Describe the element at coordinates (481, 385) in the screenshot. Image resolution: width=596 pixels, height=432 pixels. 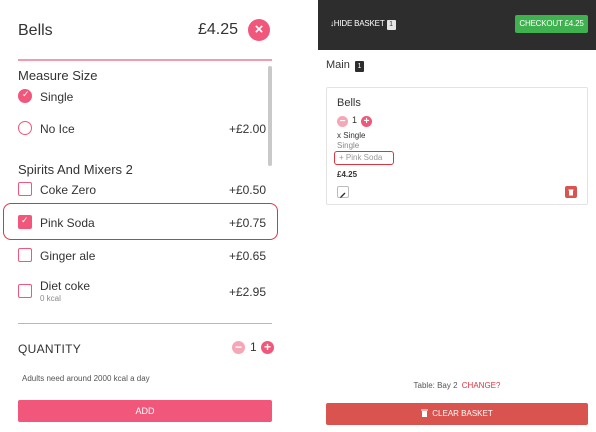
I see `change-table-link: CHANGE?` at that location.